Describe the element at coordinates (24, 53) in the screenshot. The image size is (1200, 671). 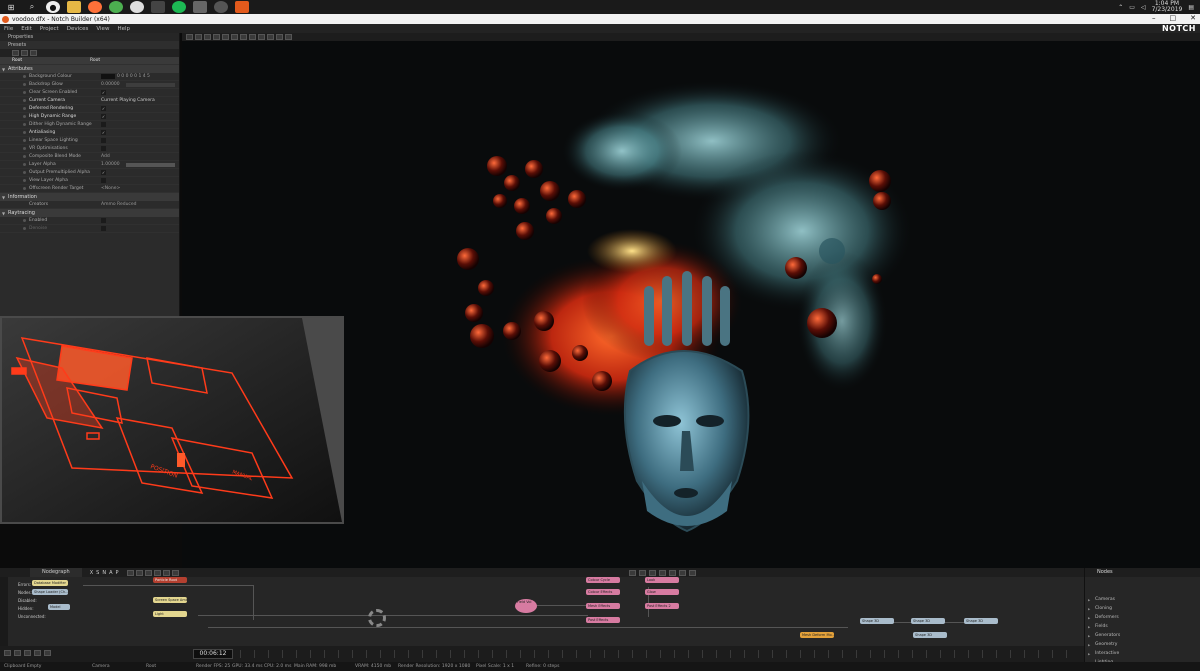
I see `expand-icon` at that location.